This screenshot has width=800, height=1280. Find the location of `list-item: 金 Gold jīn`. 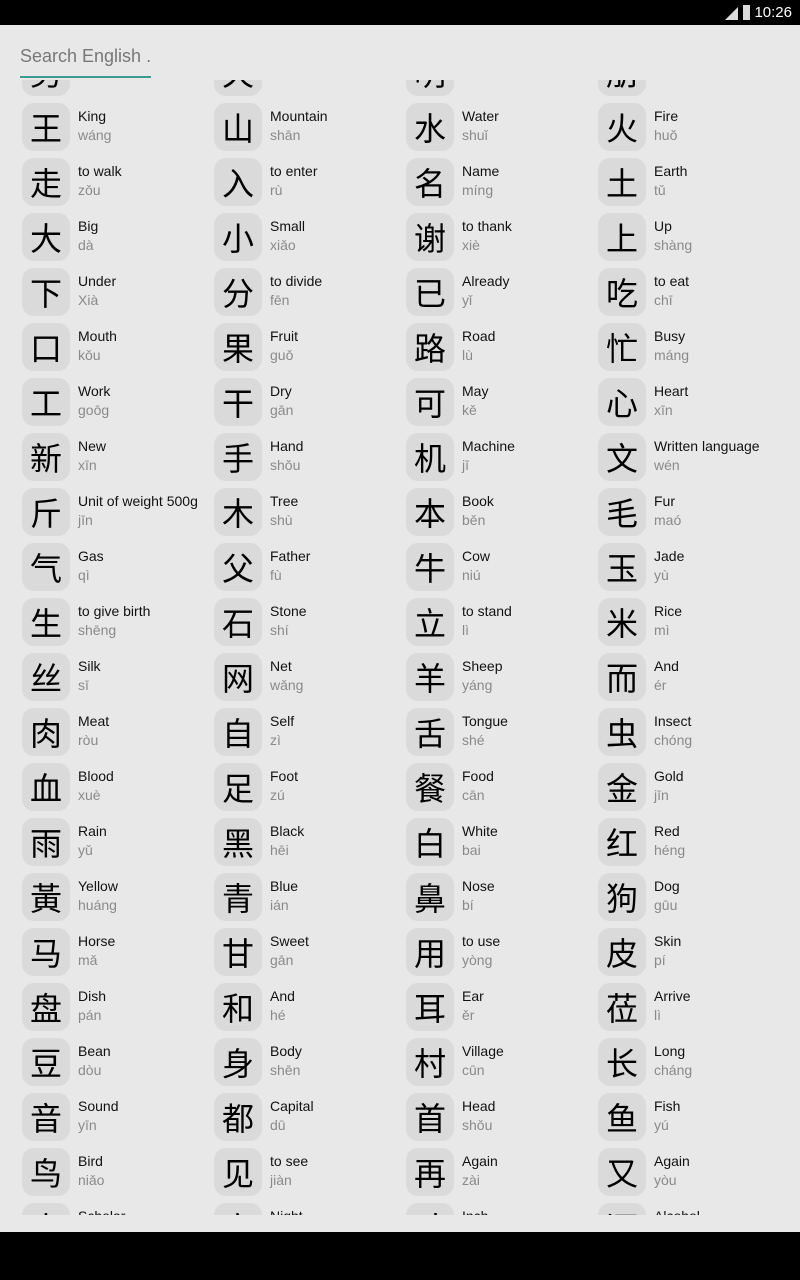

list-item: 金 Gold jīn is located at coordinates (694, 790).